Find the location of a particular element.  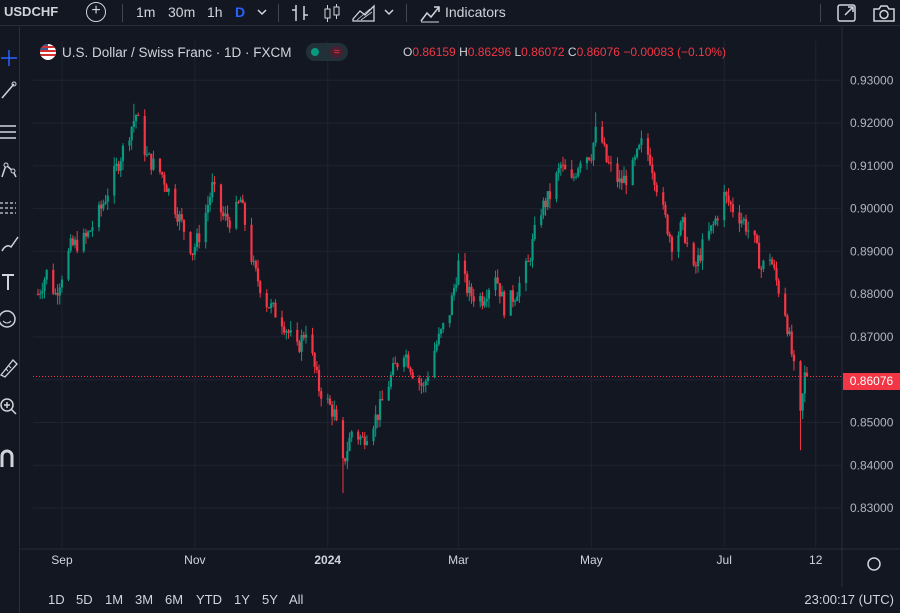

zoom-icon is located at coordinates (10, 406).